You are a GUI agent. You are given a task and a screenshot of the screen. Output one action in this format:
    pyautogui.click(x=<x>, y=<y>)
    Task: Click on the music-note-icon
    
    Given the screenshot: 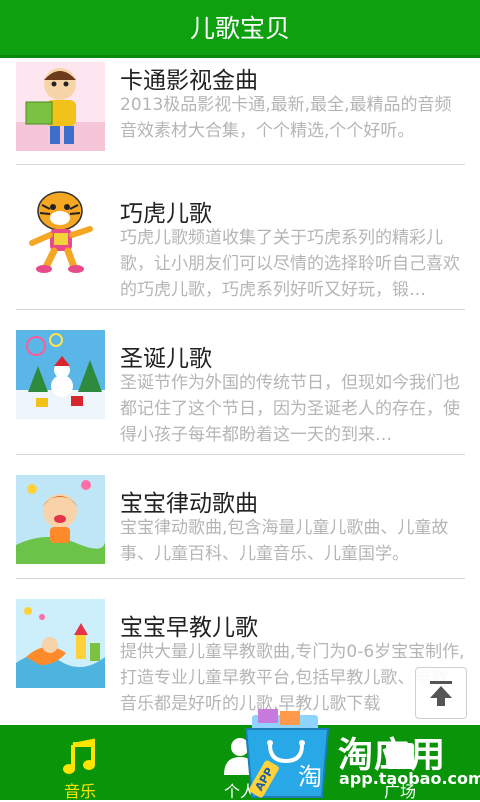 What is the action you would take?
    pyautogui.click(x=79, y=756)
    